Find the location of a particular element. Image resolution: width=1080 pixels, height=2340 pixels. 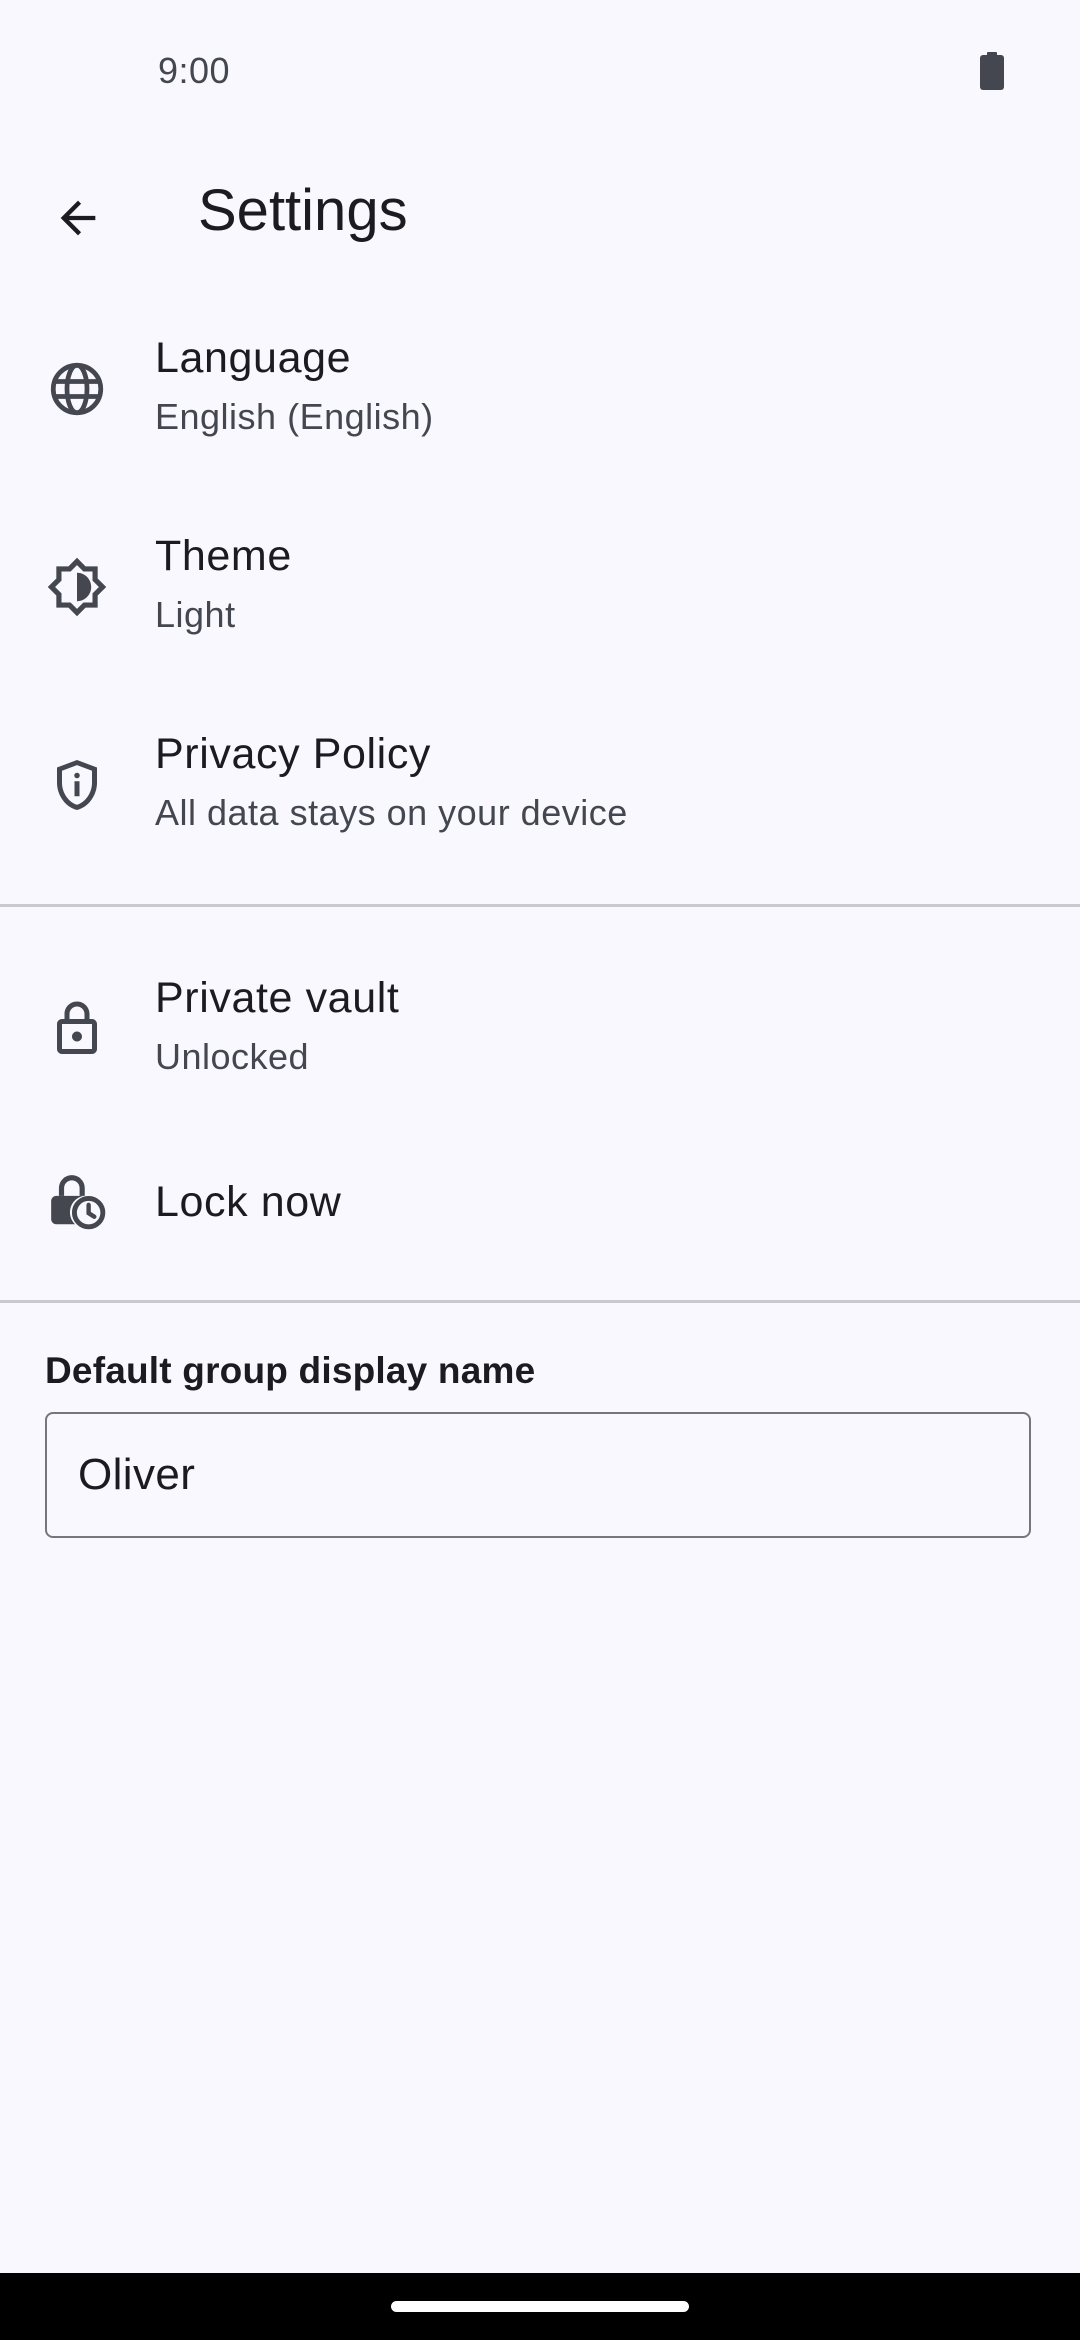

arrow-back-icon is located at coordinates (78, 218).